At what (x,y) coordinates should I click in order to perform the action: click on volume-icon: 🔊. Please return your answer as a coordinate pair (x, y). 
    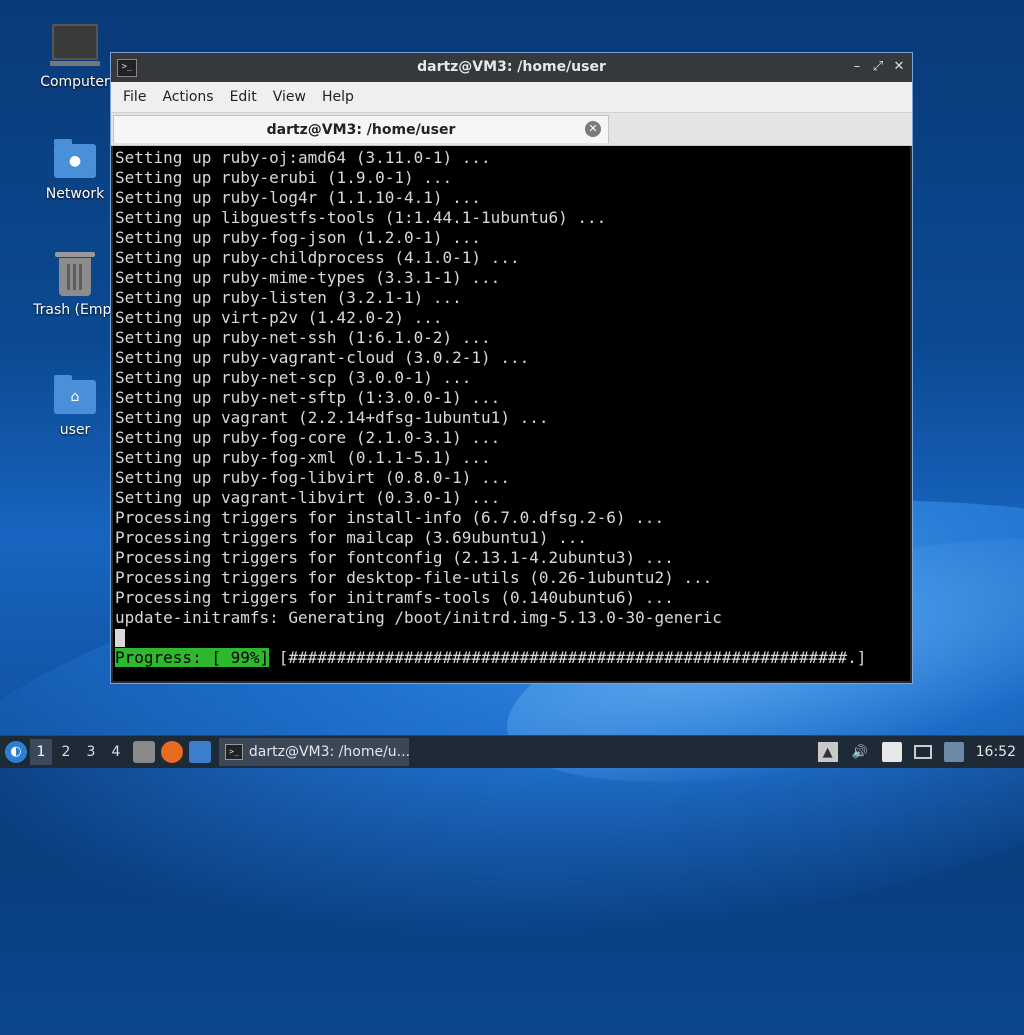
    Looking at the image, I should click on (860, 752).